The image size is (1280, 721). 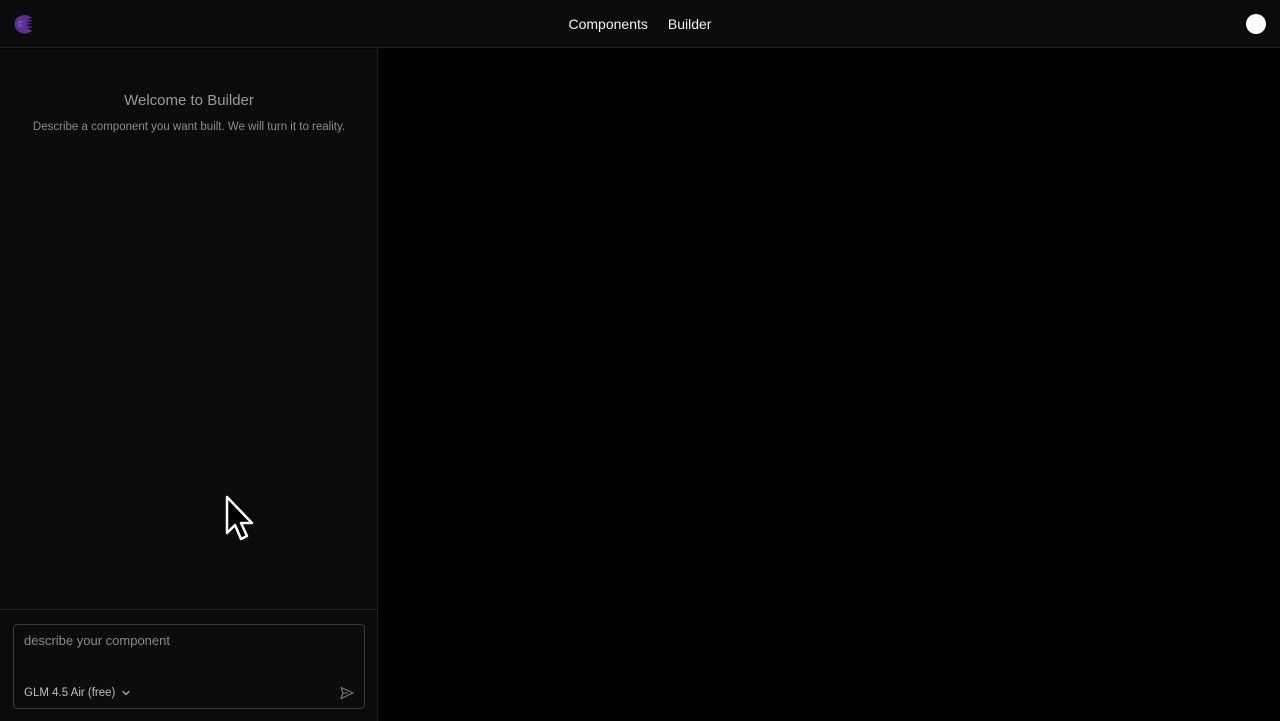 What do you see at coordinates (70, 693) in the screenshot?
I see `model-selector-label: GLM 4.5 Air (free)` at bounding box center [70, 693].